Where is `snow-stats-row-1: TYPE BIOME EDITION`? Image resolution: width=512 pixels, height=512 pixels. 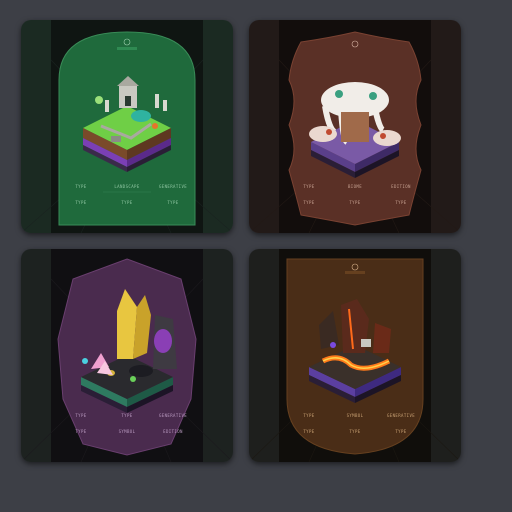 snow-stats-row-1: TYPE BIOME EDITION is located at coordinates (355, 186).